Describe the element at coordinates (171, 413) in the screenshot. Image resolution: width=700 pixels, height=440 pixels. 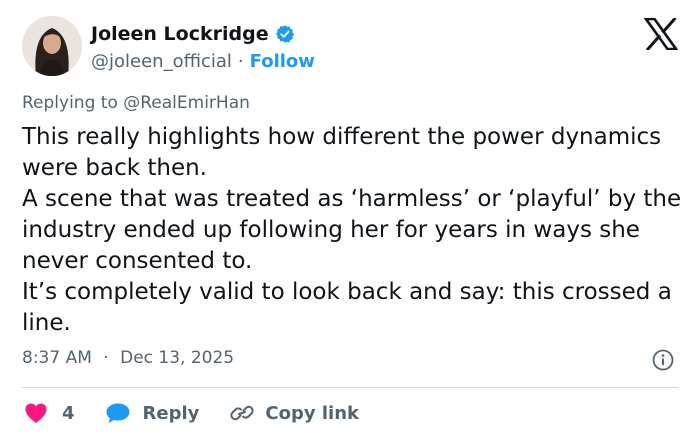
I see `reply-label: Reply` at that location.